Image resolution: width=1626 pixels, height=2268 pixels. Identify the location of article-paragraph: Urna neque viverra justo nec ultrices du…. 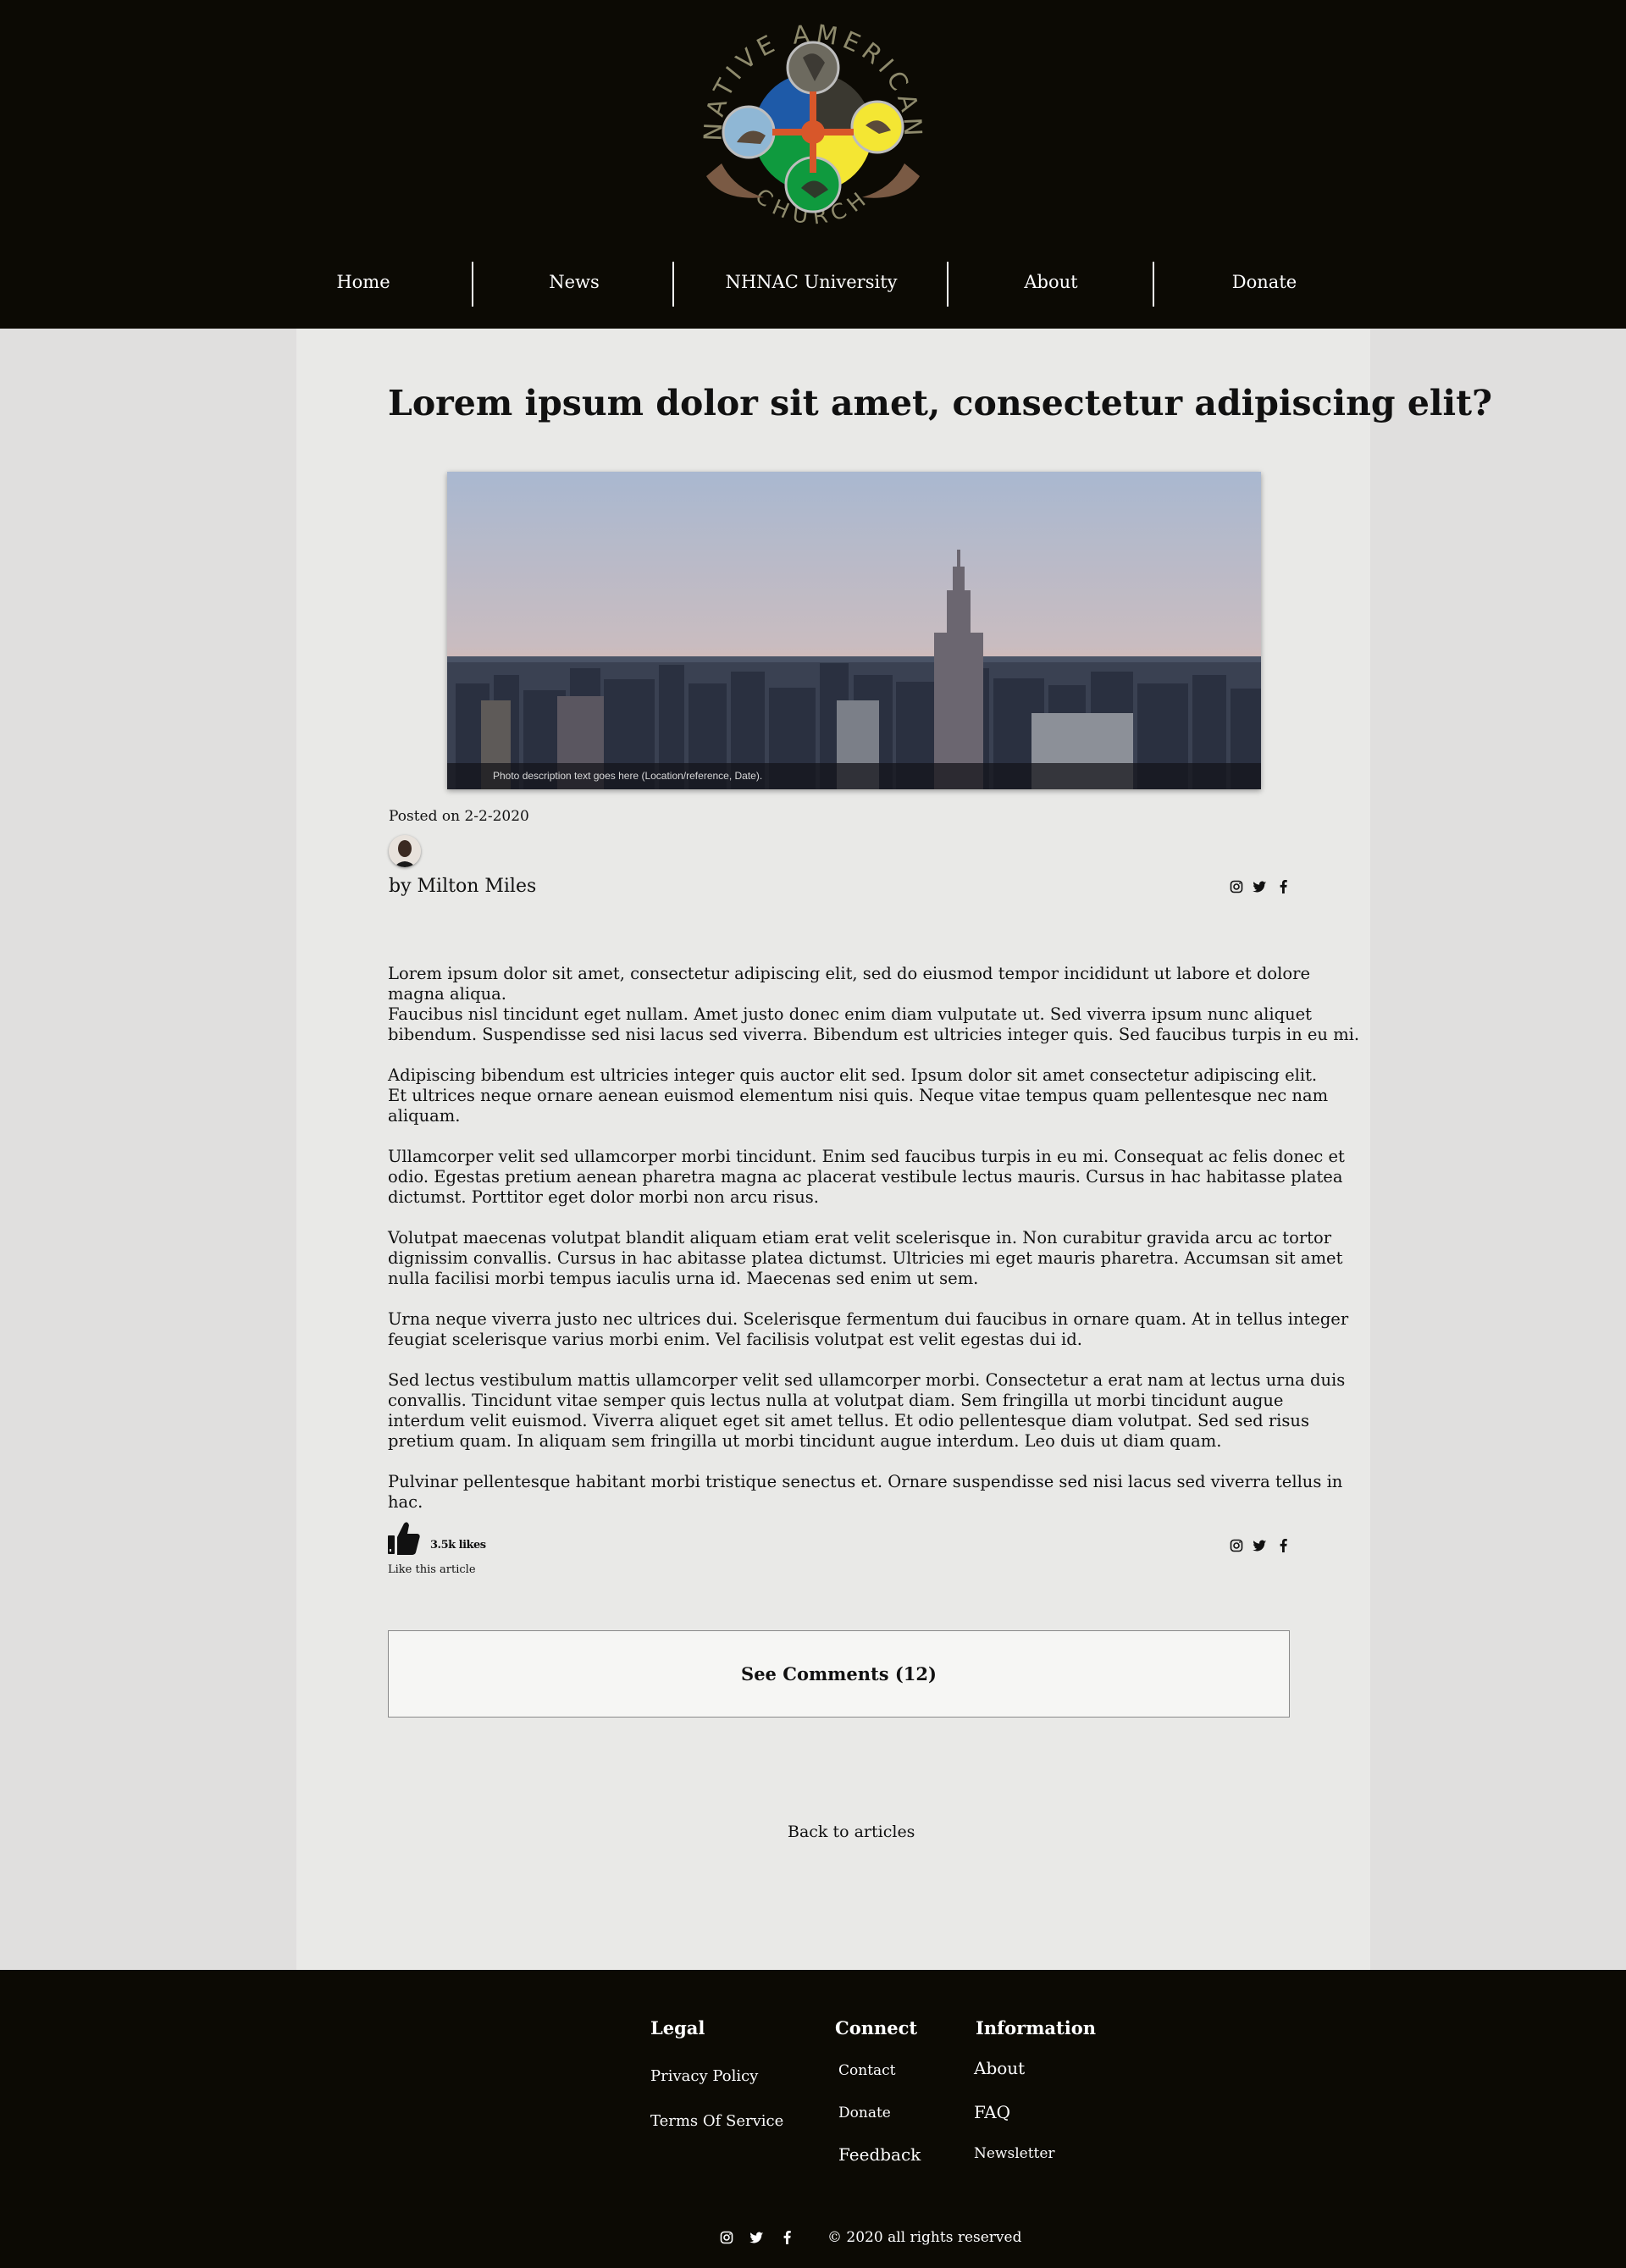
(868, 1329).